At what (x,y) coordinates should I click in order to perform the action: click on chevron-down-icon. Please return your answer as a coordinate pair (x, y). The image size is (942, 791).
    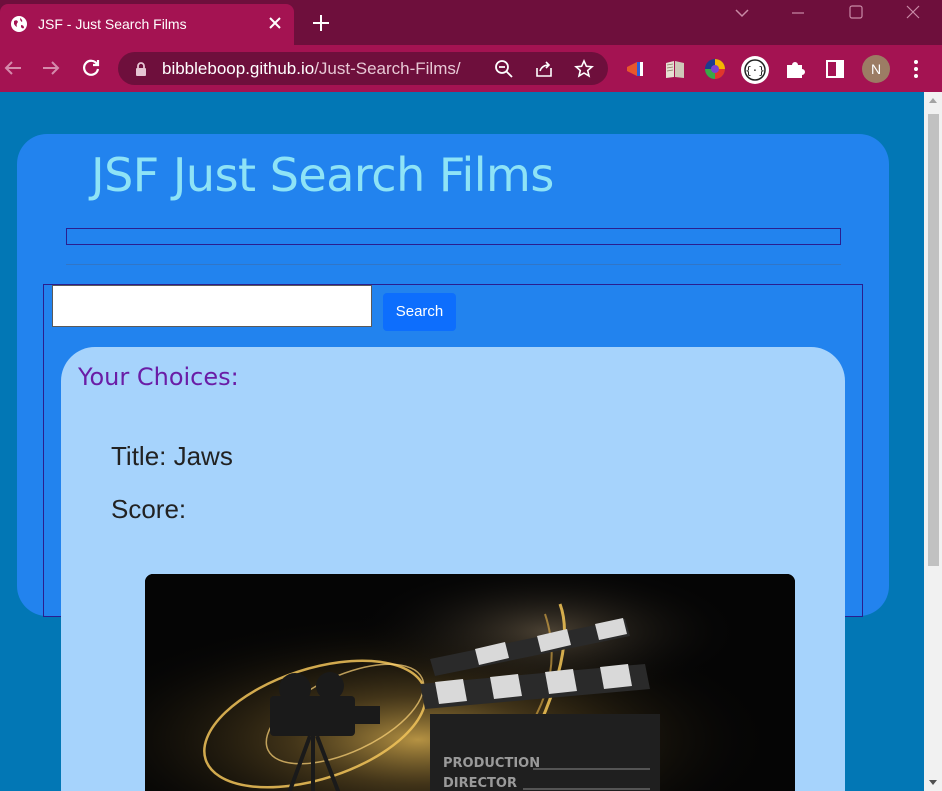
    Looking at the image, I should click on (742, 13).